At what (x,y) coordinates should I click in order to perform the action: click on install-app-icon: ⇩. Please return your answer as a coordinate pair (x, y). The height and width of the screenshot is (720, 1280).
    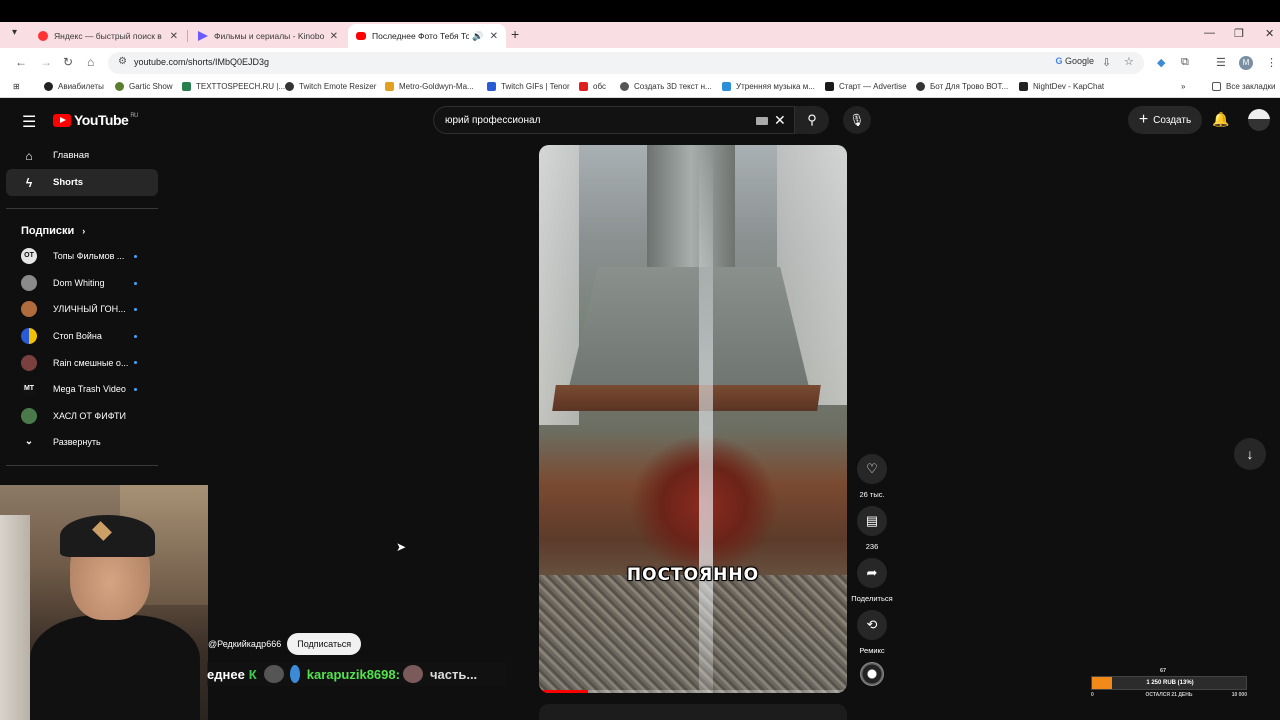
    Looking at the image, I should click on (1106, 62).